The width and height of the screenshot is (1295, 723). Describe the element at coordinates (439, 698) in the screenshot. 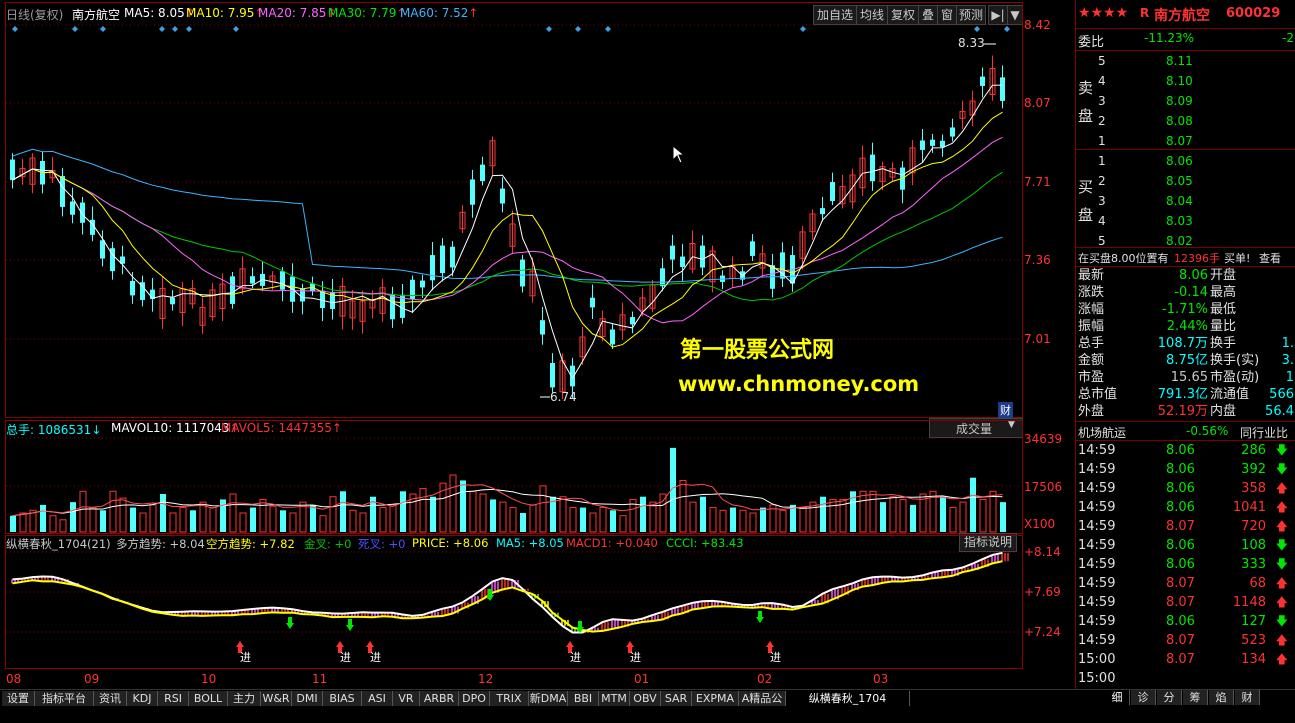

I see `indicator-tab-12: ARBR` at that location.